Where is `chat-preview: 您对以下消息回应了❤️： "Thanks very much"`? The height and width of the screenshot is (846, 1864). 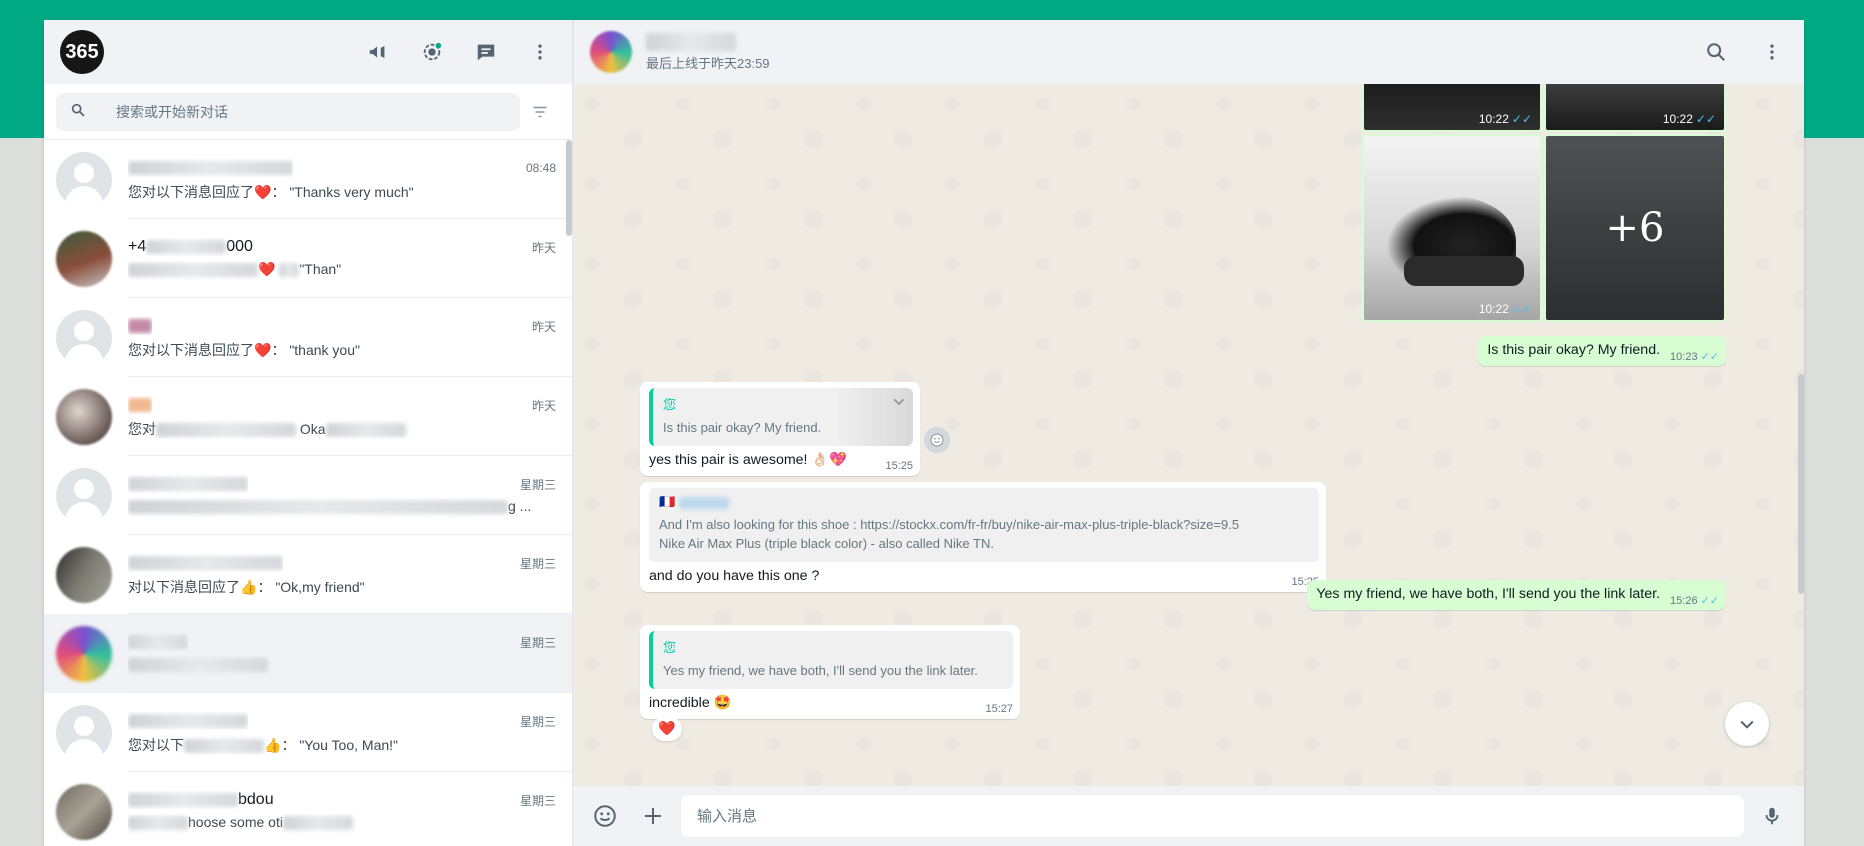
chat-preview: 您对以下消息回应了❤️： "Thanks very much" is located at coordinates (271, 192).